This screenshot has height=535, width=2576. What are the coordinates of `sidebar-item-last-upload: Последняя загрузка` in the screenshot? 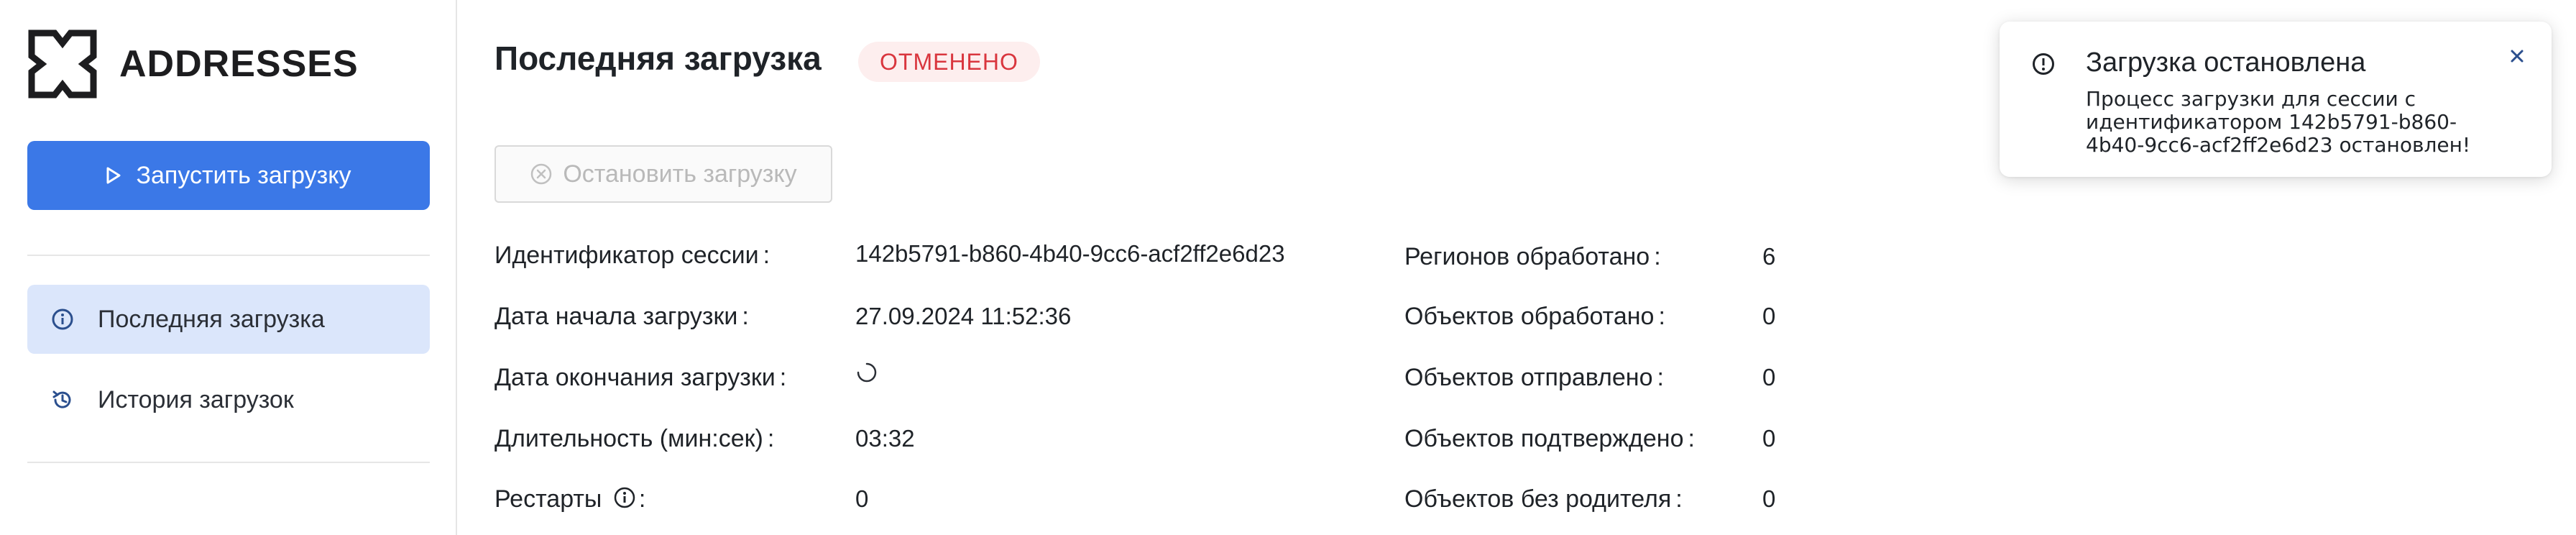 It's located at (228, 319).